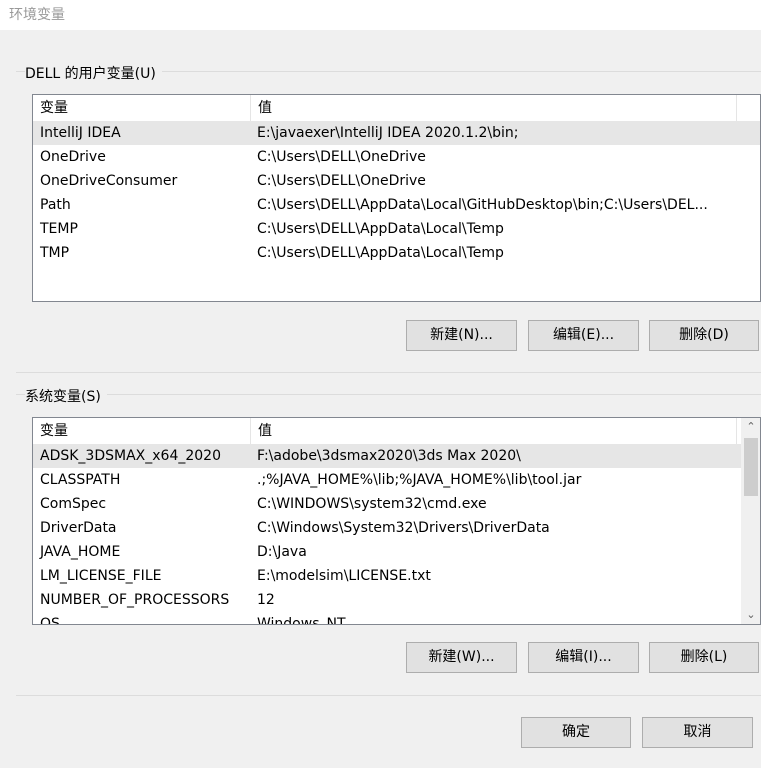  What do you see at coordinates (396, 600) in the screenshot?
I see `table-row: NUMBER_OF_PROCESSORS 12` at bounding box center [396, 600].